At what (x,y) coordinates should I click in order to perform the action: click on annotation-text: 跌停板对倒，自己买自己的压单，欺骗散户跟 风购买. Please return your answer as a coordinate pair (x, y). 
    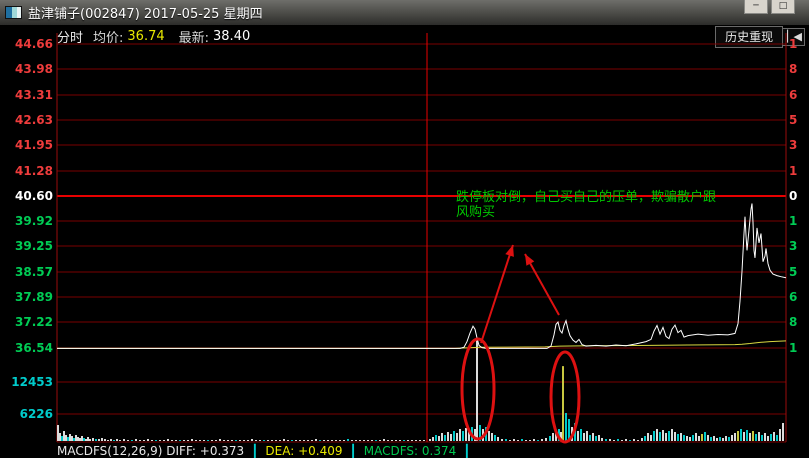
    Looking at the image, I should click on (586, 205).